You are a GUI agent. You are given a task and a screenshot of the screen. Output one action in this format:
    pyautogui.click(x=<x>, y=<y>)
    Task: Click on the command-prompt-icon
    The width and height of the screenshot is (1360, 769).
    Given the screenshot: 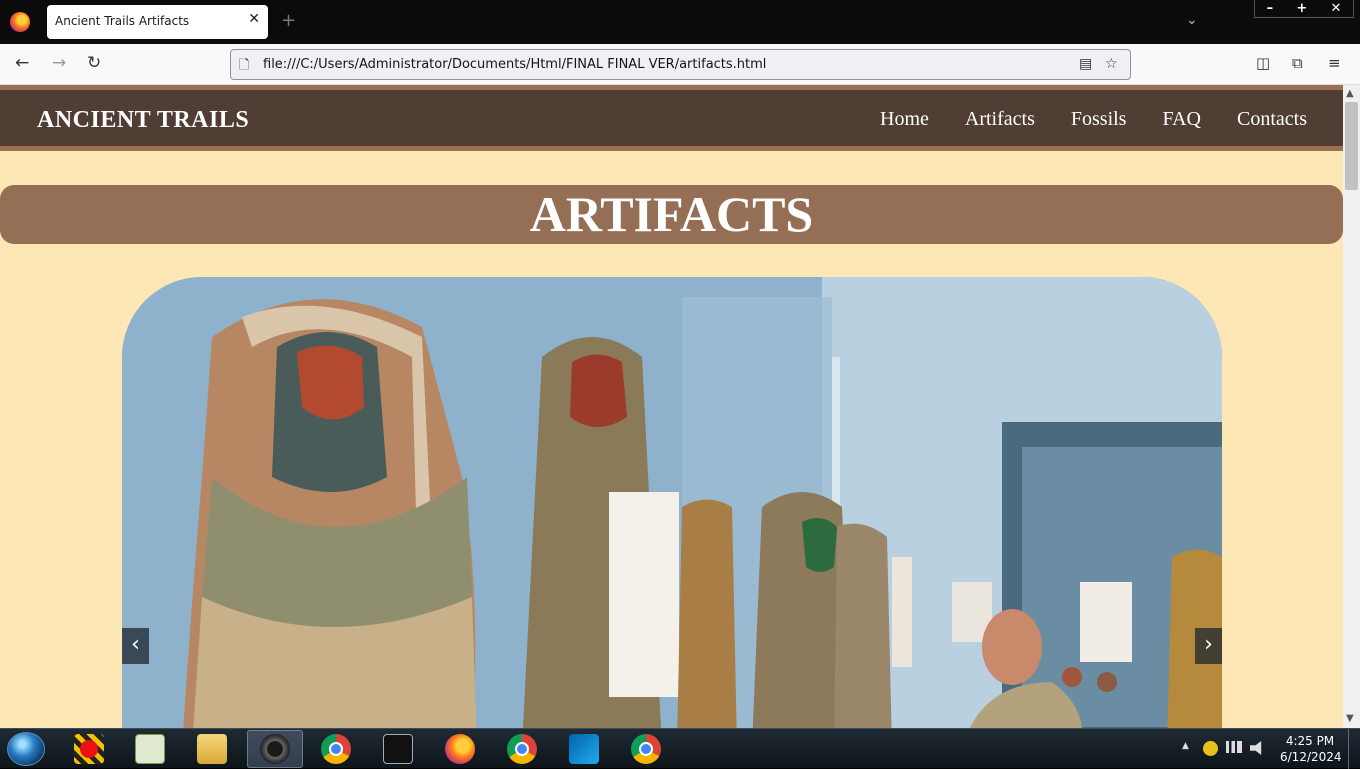 What is the action you would take?
    pyautogui.click(x=398, y=749)
    